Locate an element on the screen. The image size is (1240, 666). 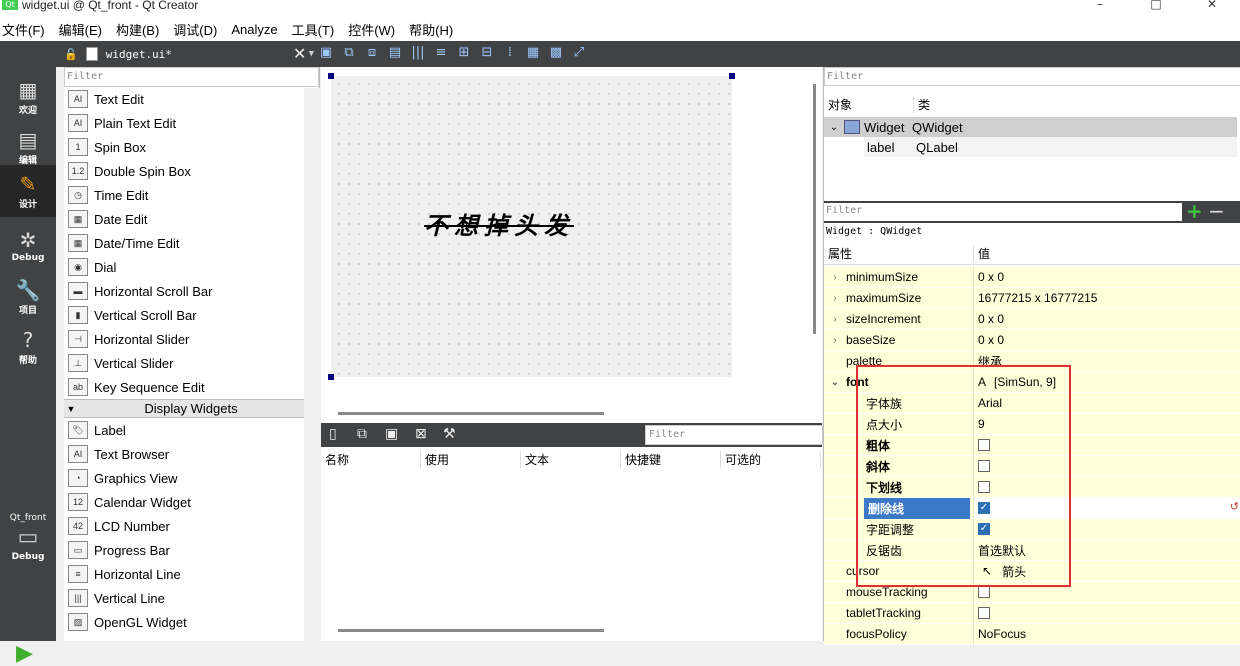
action-hscrollbar is located at coordinates (471, 630).